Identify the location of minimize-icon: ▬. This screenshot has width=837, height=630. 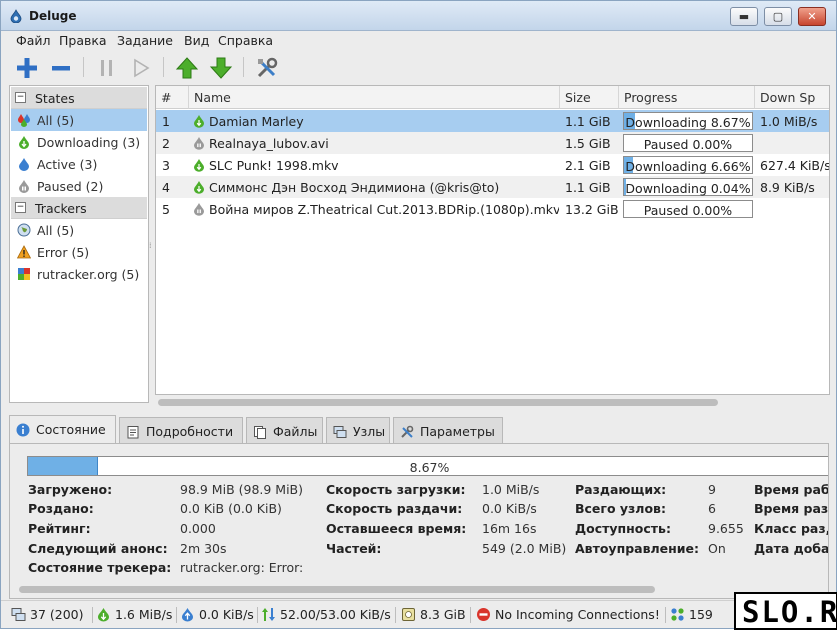
(744, 16).